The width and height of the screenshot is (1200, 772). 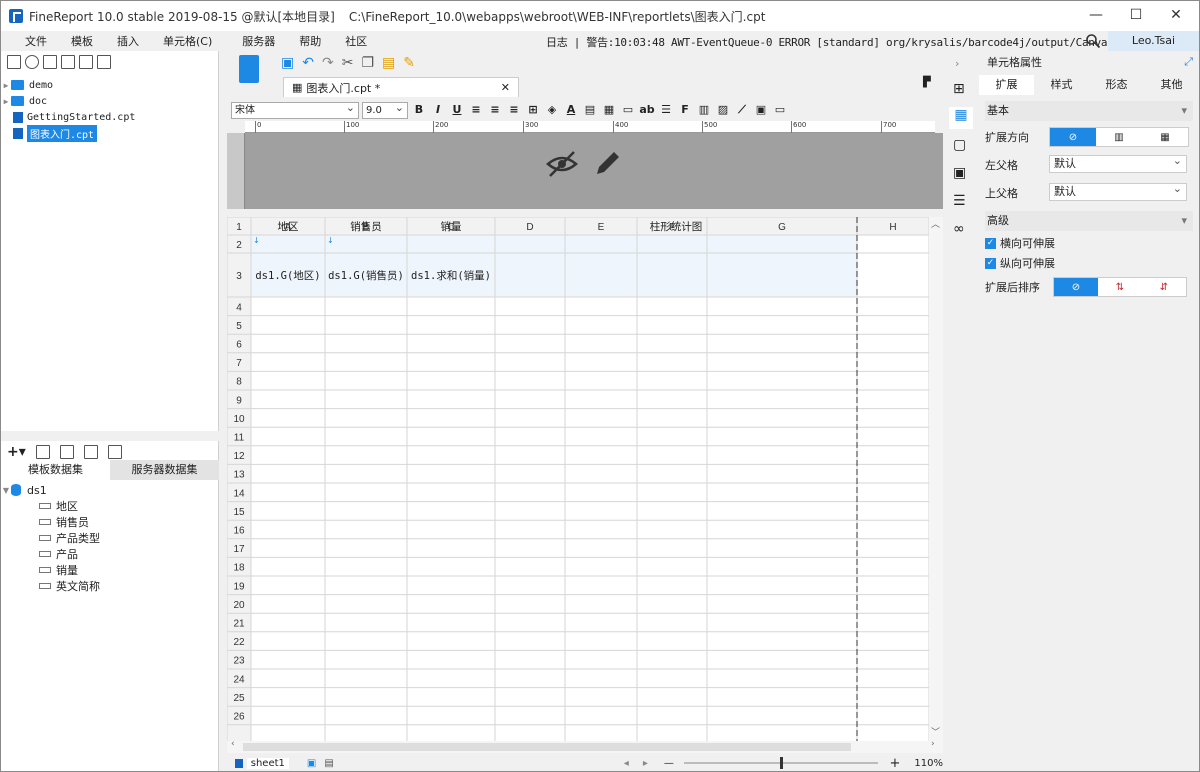 What do you see at coordinates (1089, 221) in the screenshot?
I see `advanced-section: 高级` at bounding box center [1089, 221].